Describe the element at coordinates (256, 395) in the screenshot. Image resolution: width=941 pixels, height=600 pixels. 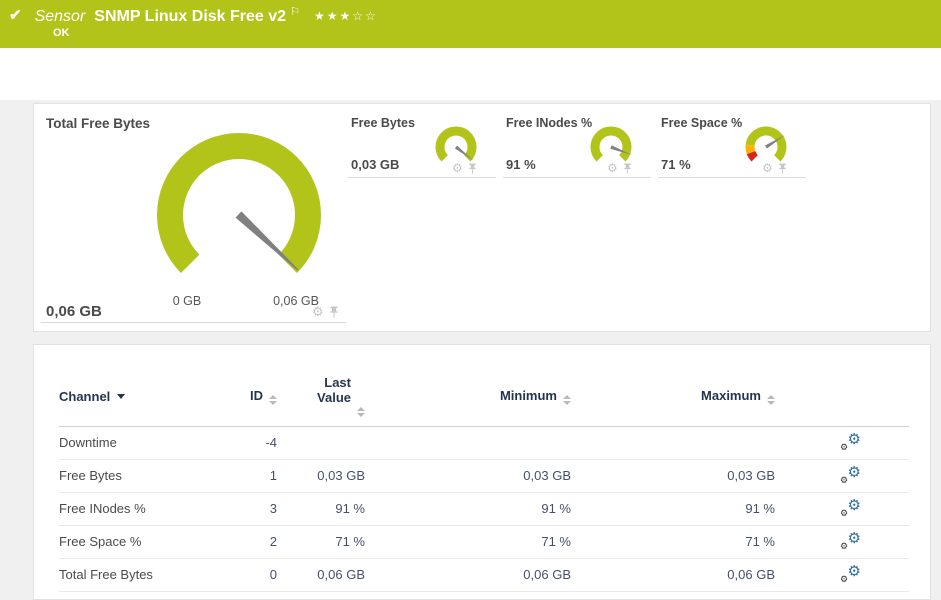
I see `column-header-id-label: ID` at that location.